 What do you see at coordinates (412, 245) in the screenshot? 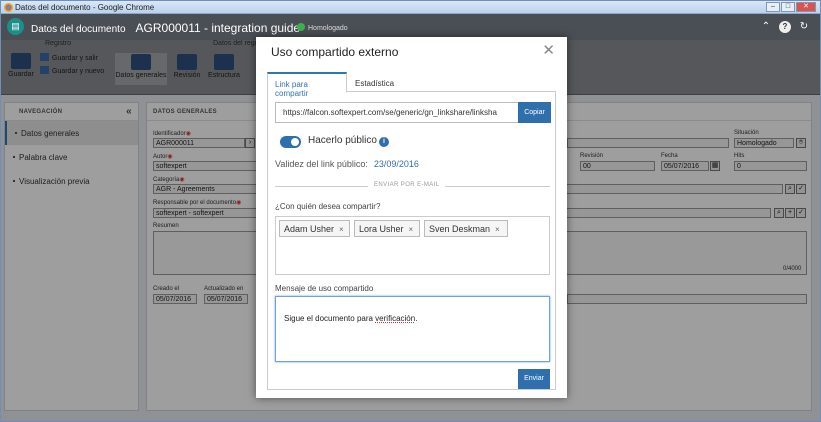
I see `recipients-input: Adam Usher × Lora Usher × Sven Deskman ×` at bounding box center [412, 245].